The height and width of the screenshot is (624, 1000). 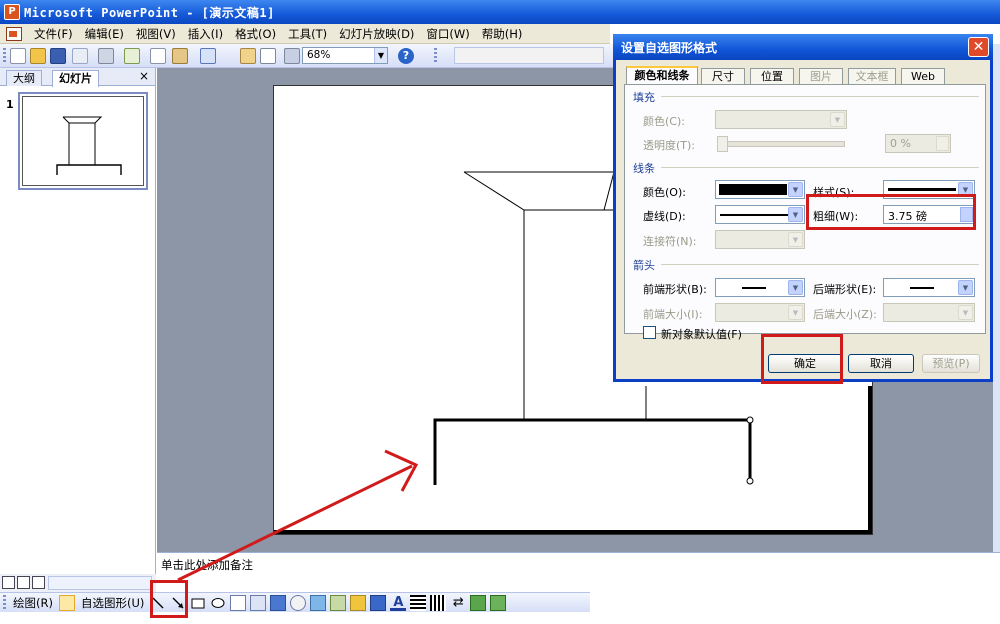 I want to click on default-checkbox, so click(x=649, y=332).